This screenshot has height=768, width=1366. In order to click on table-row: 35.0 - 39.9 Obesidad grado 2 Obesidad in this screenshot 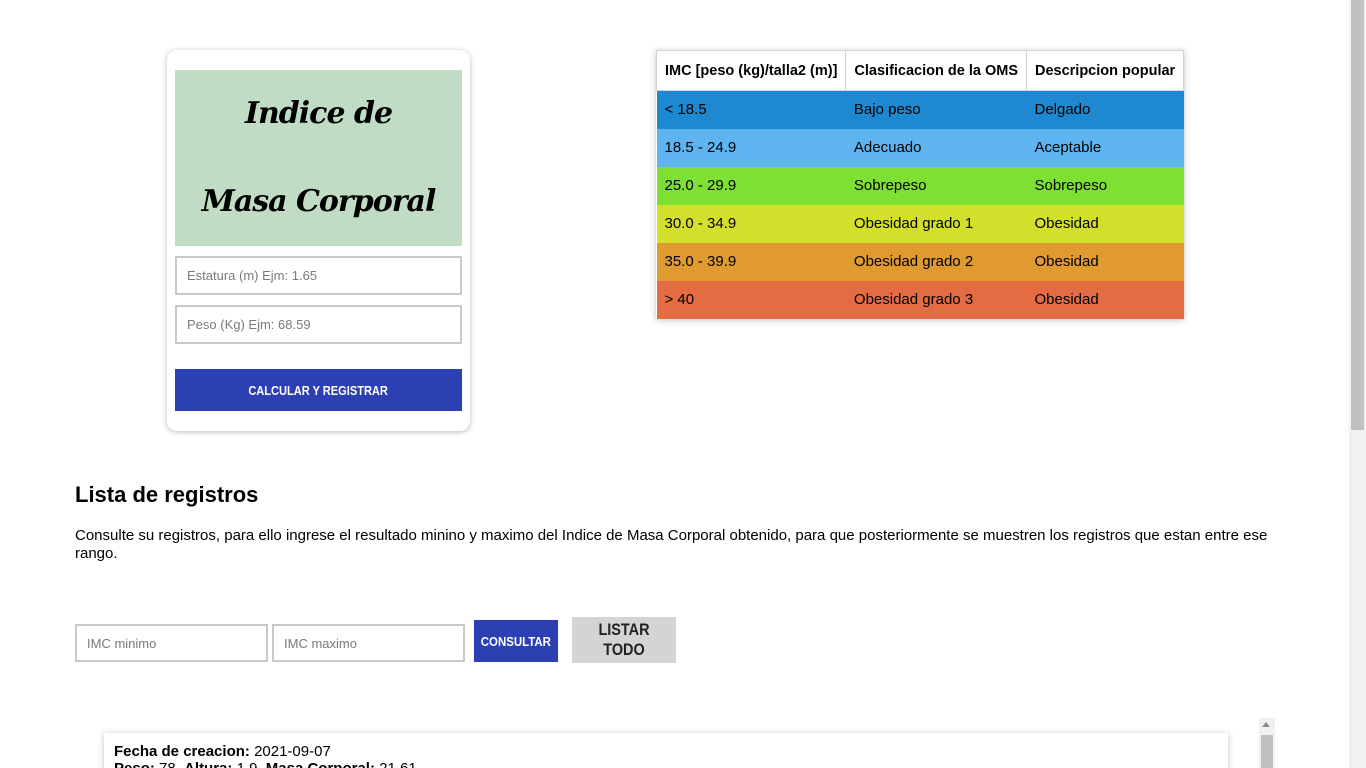, I will do `click(920, 261)`.